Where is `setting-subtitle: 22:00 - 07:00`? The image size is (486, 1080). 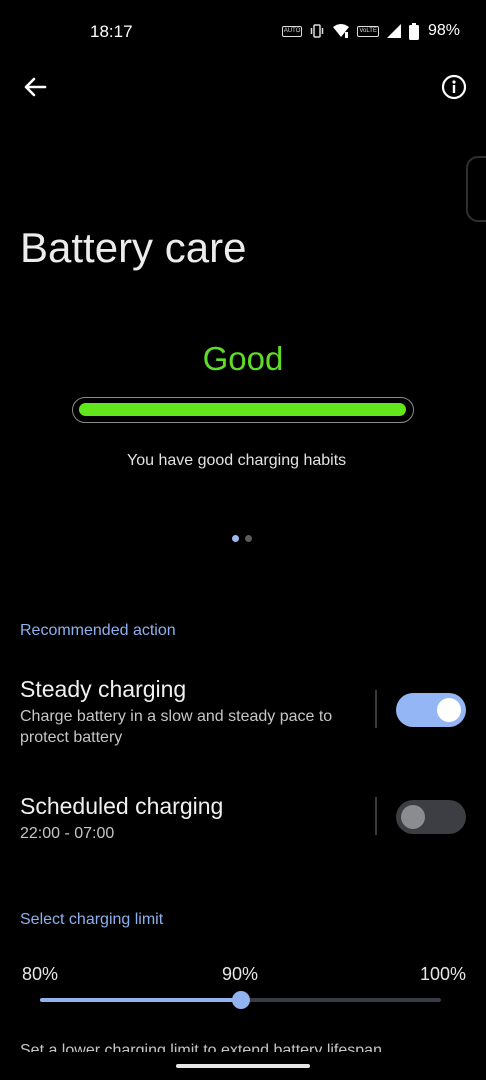
setting-subtitle: 22:00 - 07:00 is located at coordinates (67, 833).